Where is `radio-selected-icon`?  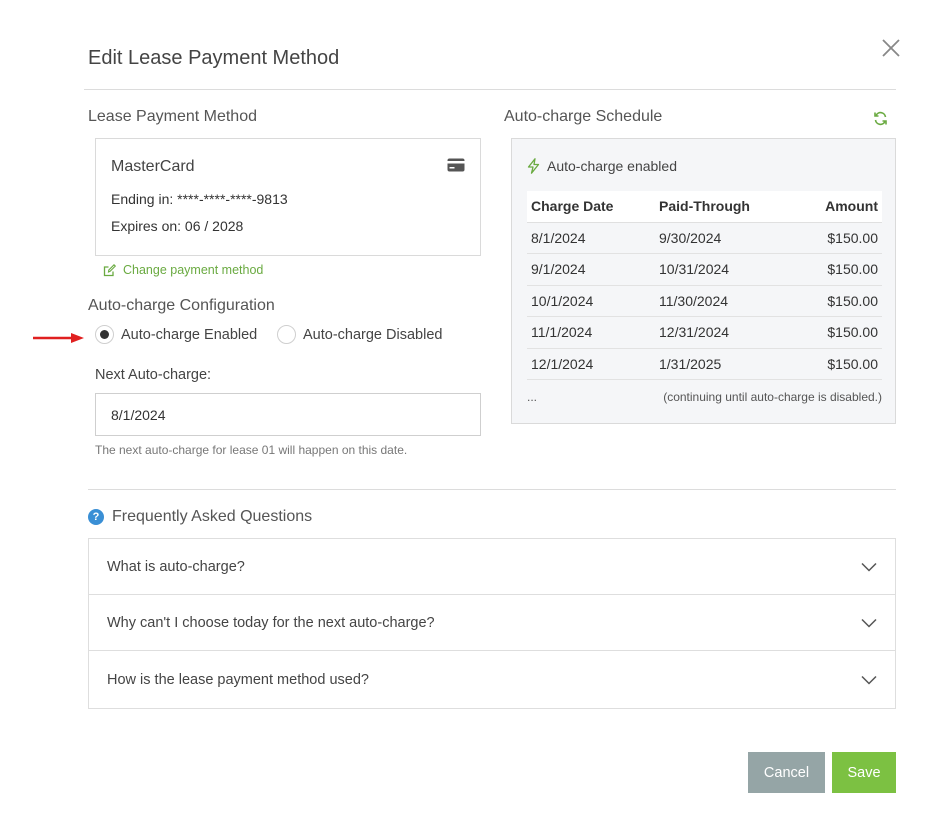 radio-selected-icon is located at coordinates (104, 334).